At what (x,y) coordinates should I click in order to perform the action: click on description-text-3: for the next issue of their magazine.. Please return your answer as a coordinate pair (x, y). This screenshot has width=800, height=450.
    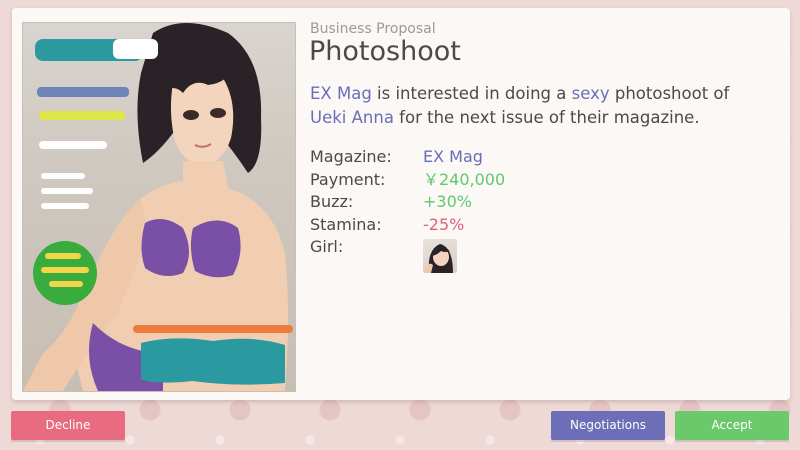
    Looking at the image, I should click on (546, 117).